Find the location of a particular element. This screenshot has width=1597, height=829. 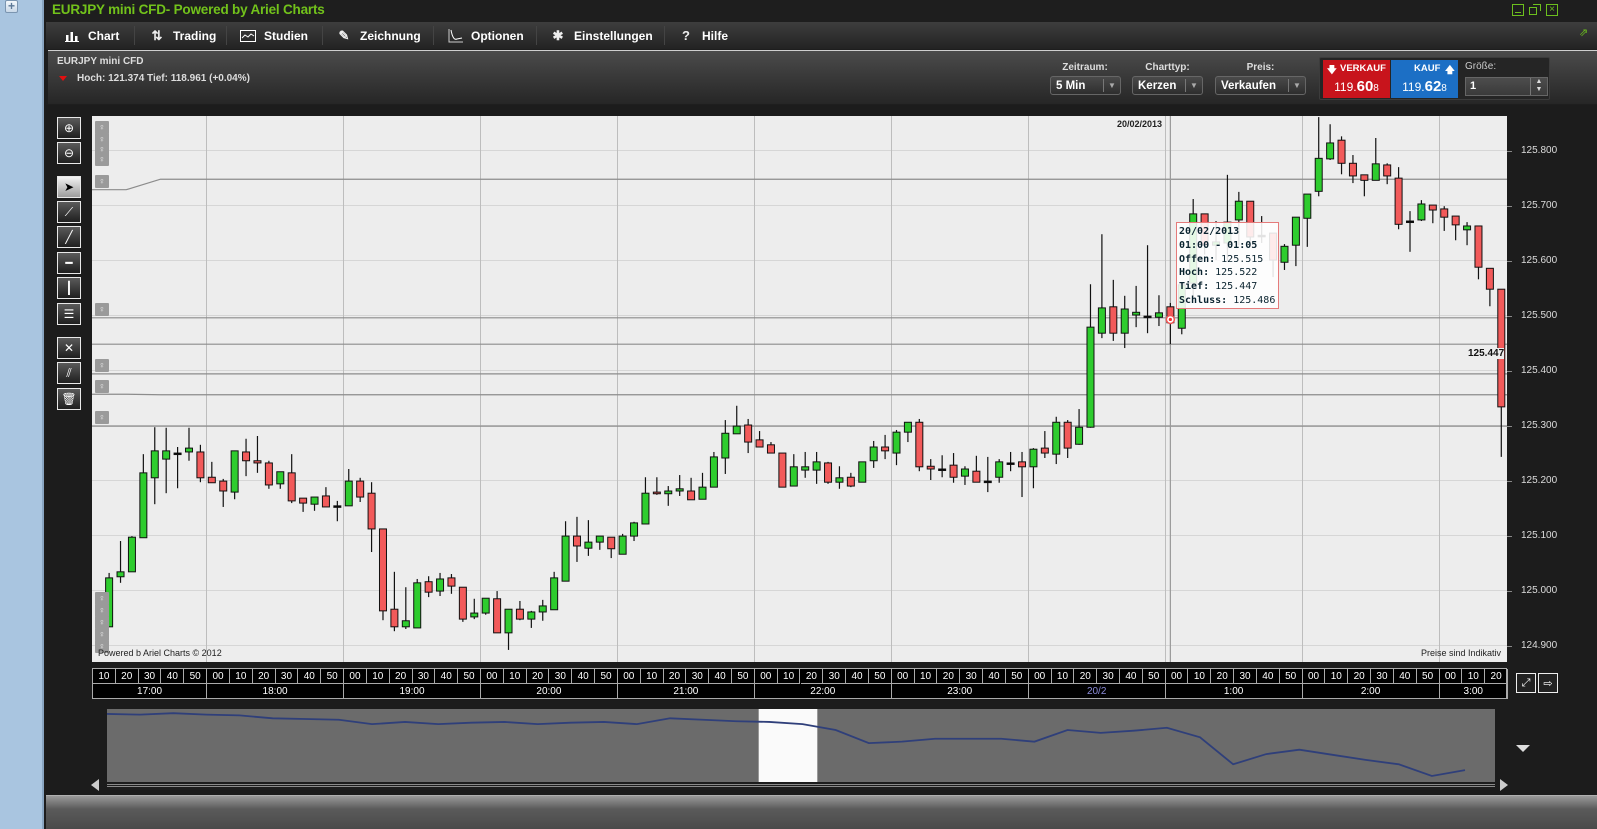

hour-label: 20:00 is located at coordinates (549, 691).